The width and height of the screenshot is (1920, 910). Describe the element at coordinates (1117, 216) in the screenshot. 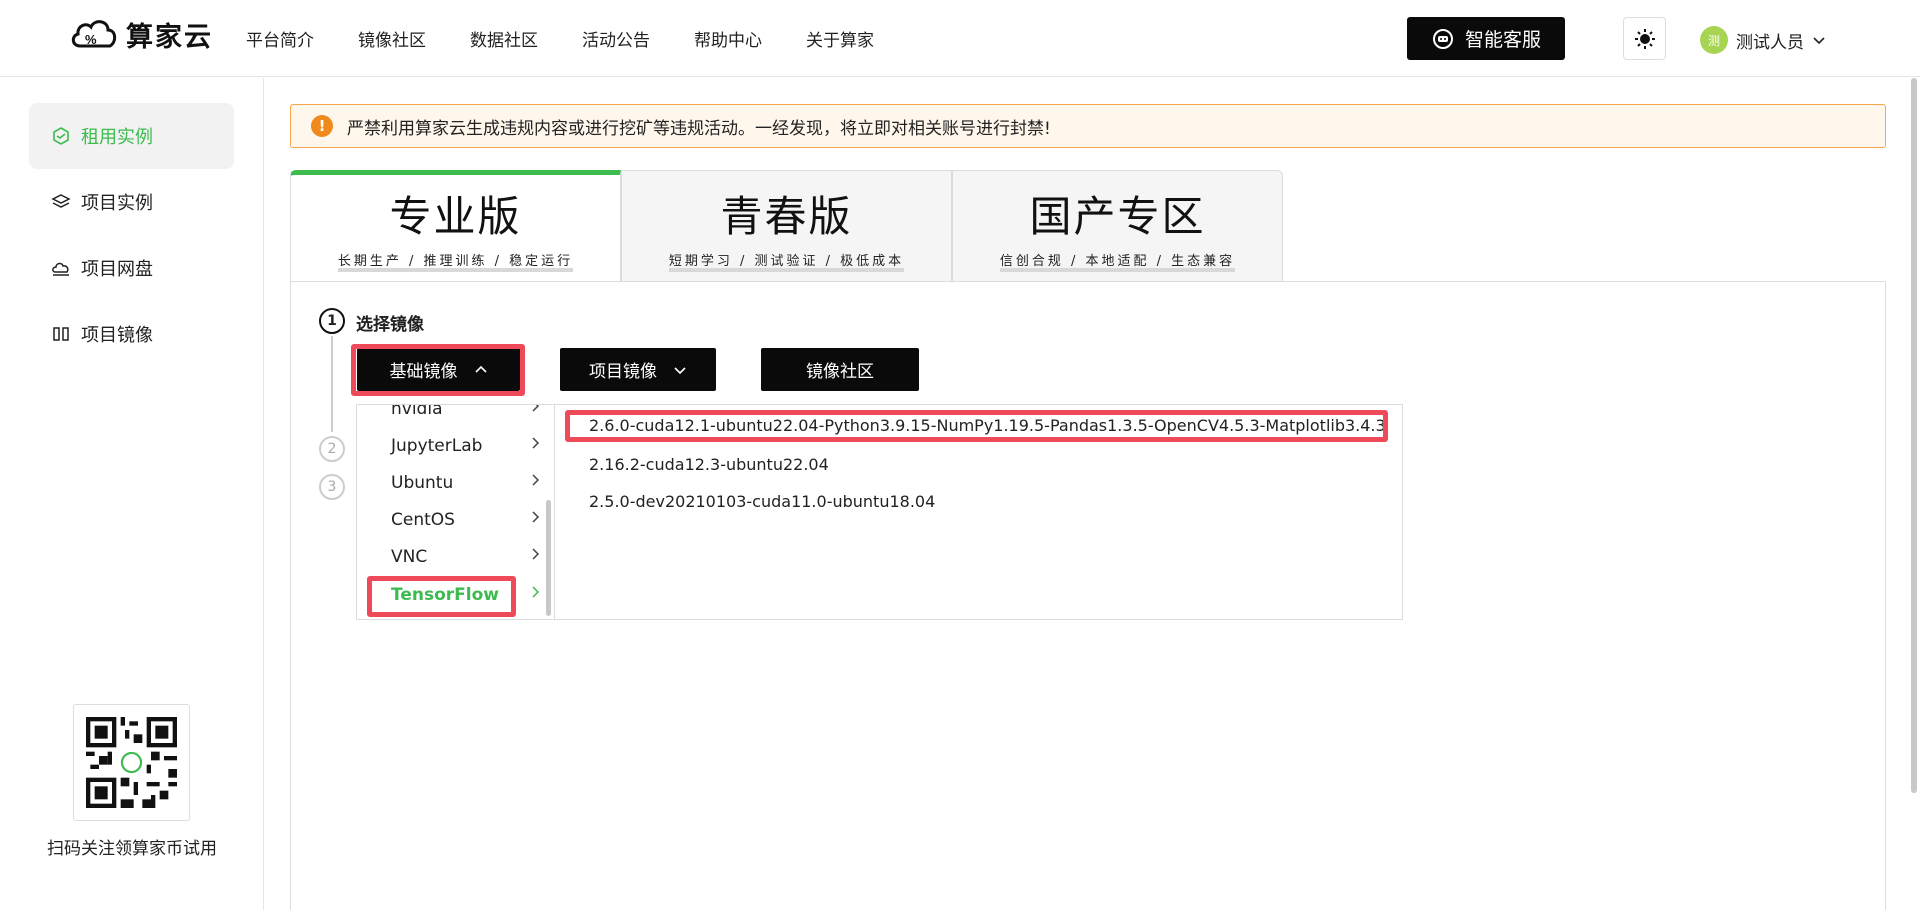

I see `tab-title: 国产专区` at that location.